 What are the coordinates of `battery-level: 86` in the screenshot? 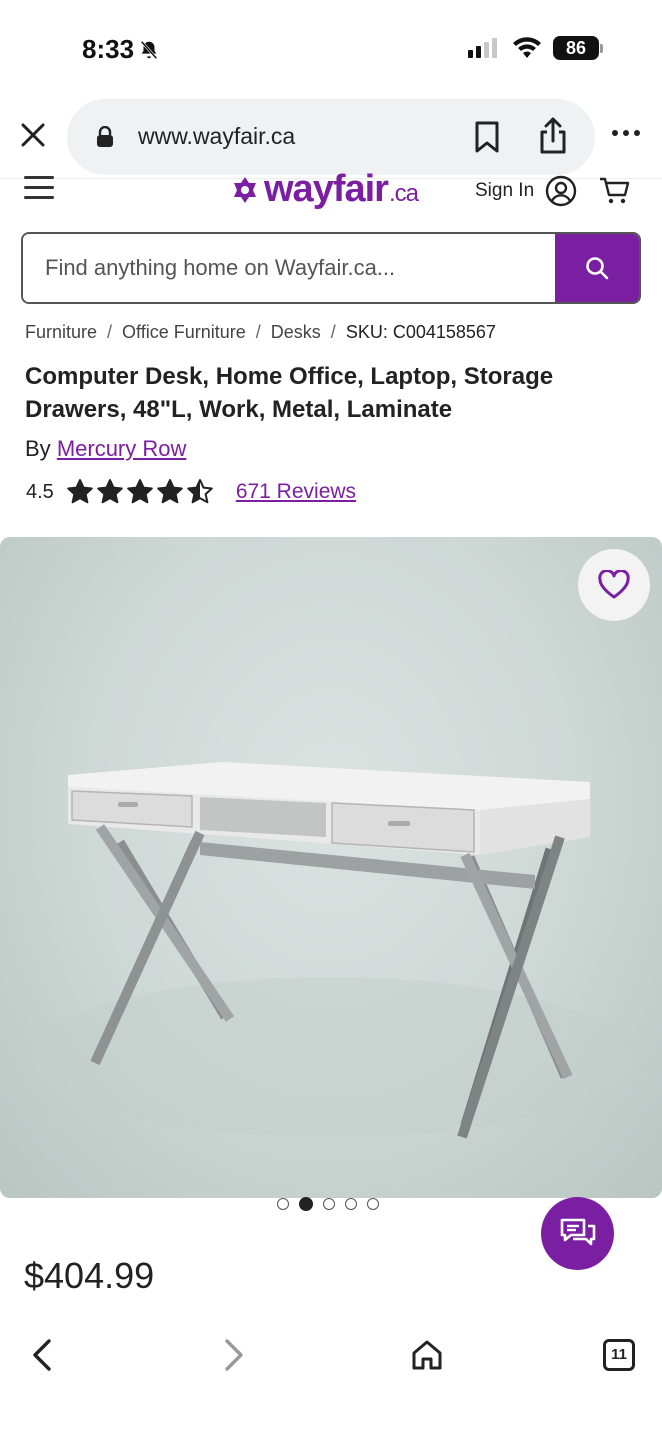 It's located at (576, 48).